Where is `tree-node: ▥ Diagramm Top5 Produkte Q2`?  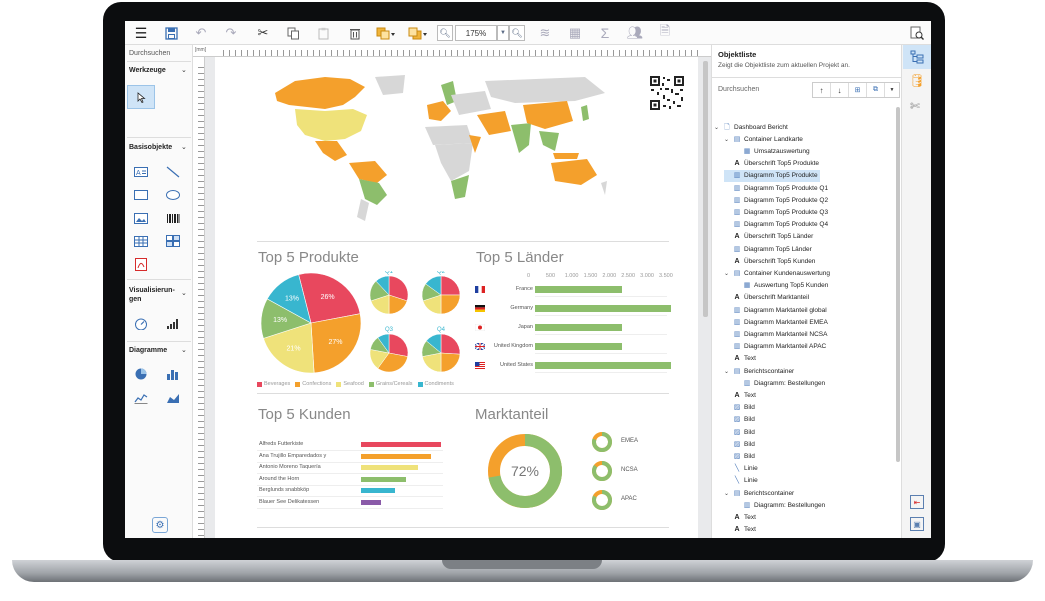 tree-node: ▥ Diagramm Top5 Produkte Q2 is located at coordinates (777, 200).